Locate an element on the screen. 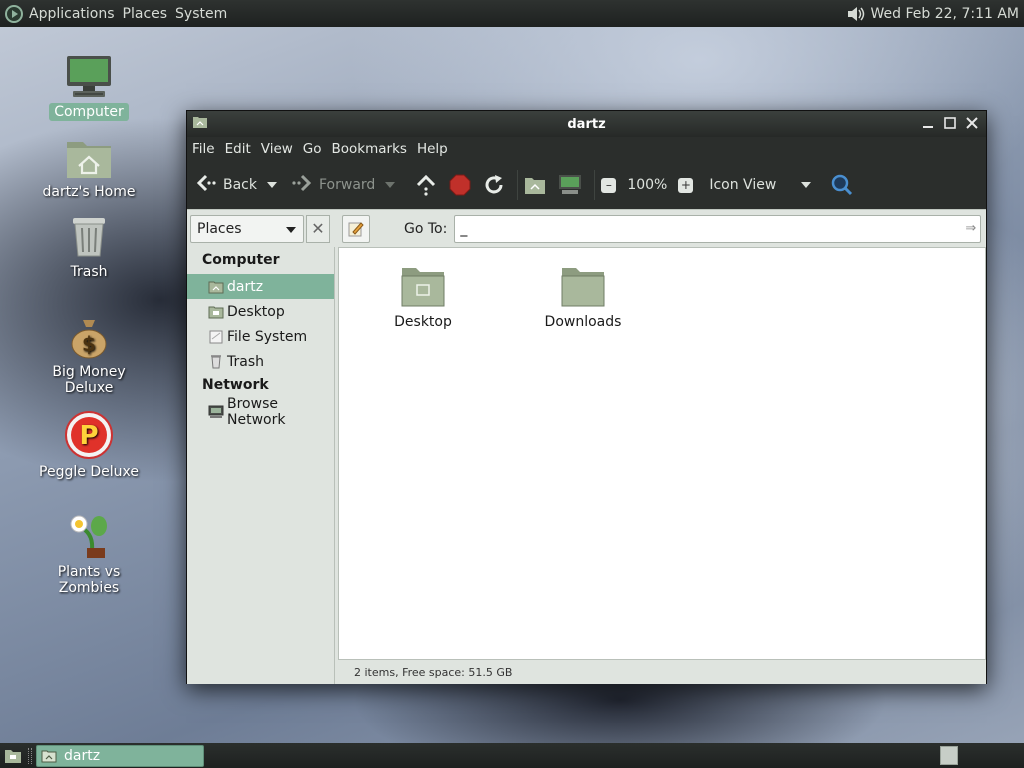  sidebar-item-label: Desktop is located at coordinates (256, 311).